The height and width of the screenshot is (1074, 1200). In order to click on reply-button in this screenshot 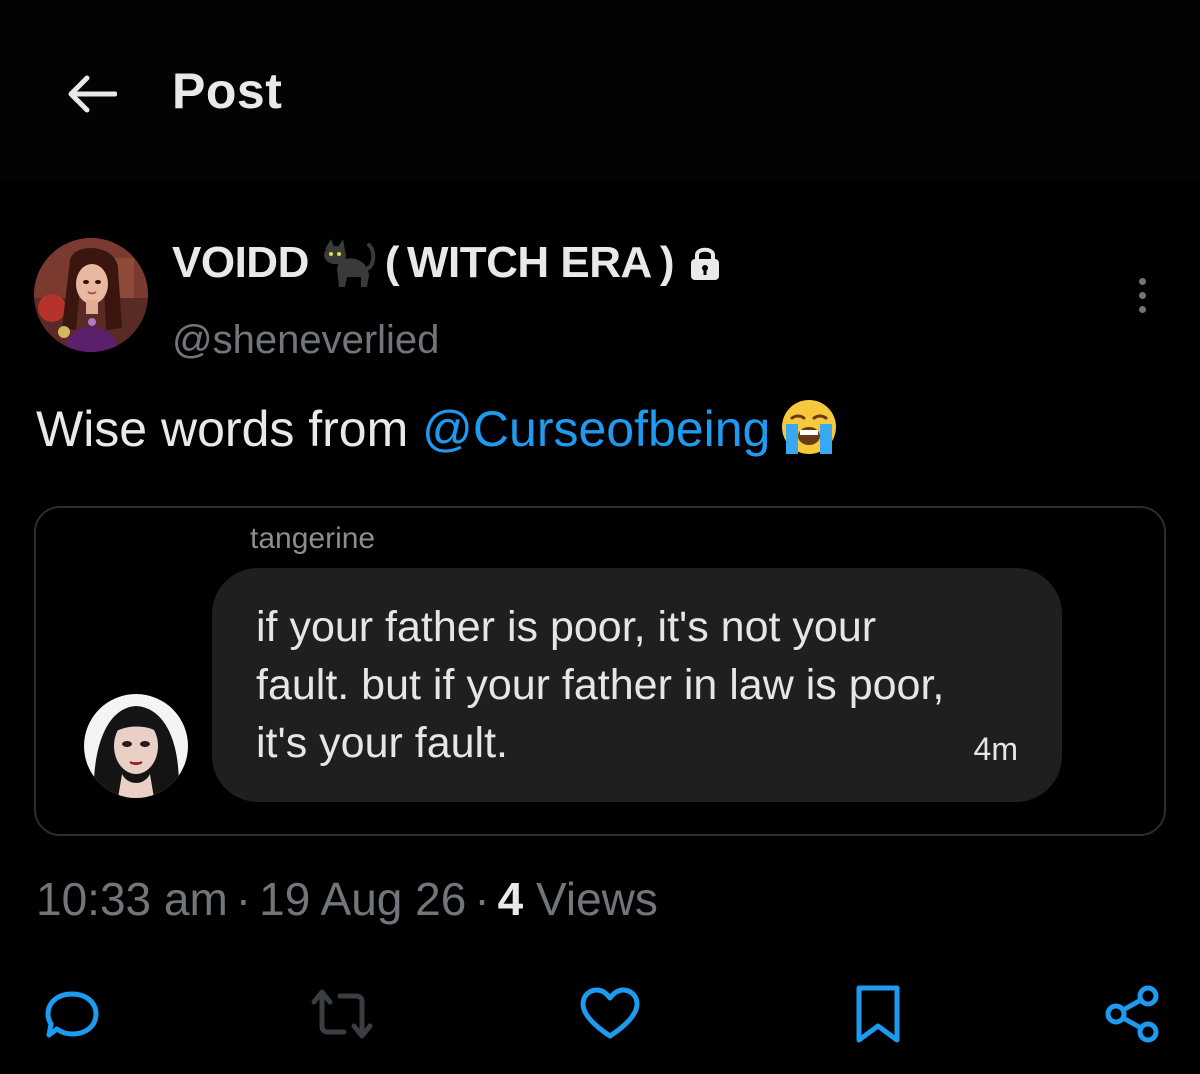, I will do `click(72, 1014)`.